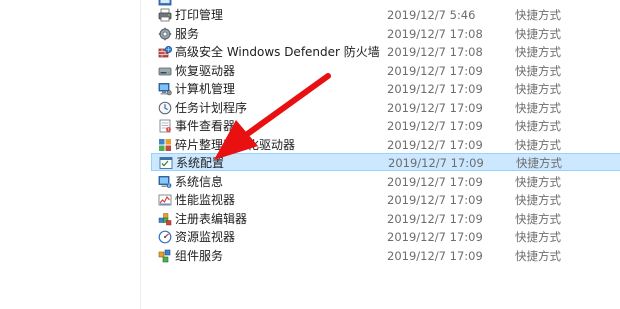 This screenshot has height=309, width=620. I want to click on item-name: 注册表编辑器, so click(211, 219).